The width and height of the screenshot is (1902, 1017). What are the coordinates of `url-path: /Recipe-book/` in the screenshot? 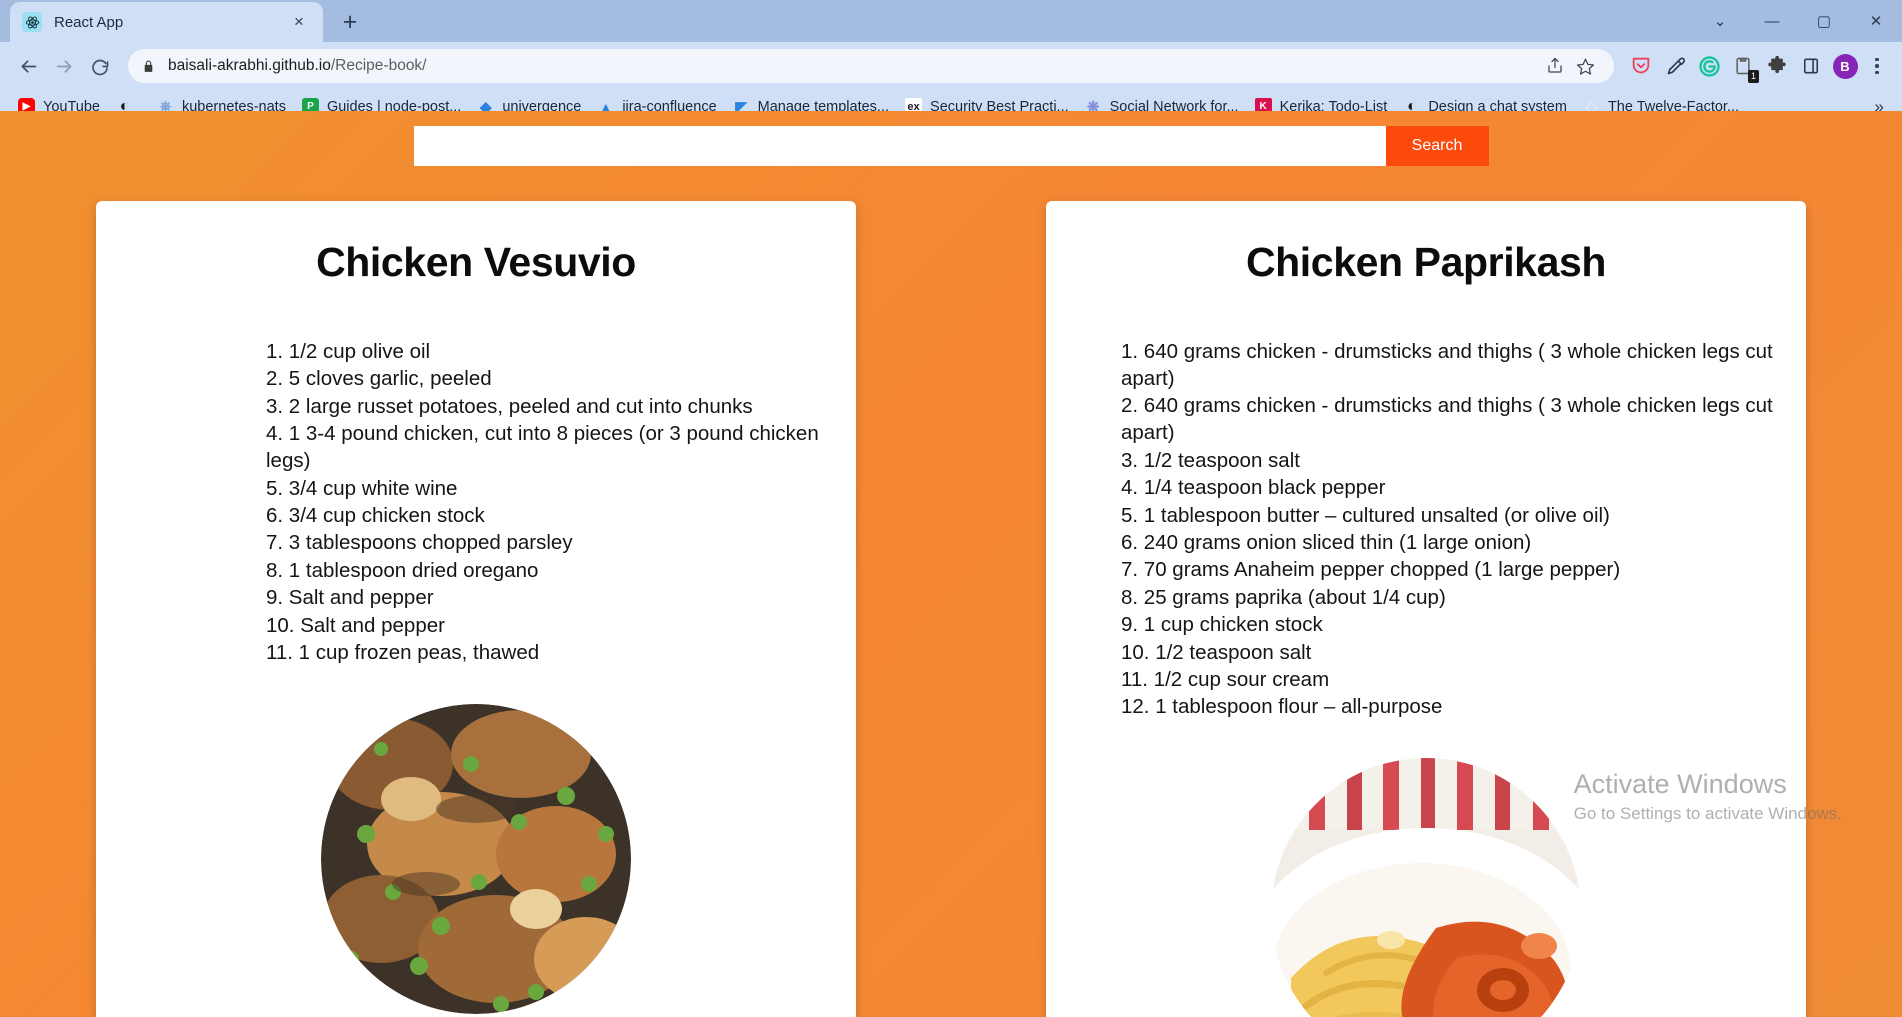 It's located at (378, 65).